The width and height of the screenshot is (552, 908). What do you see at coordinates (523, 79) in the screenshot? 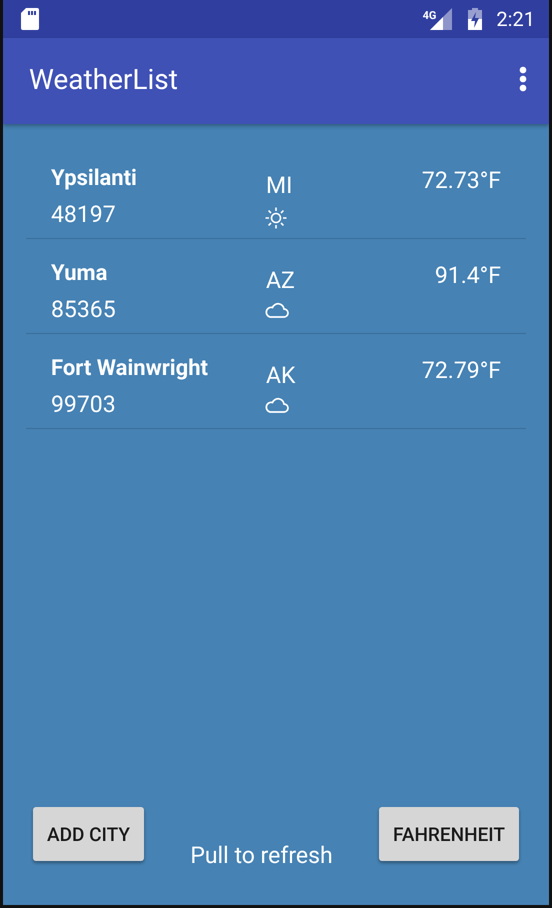
I see `more-options-icon` at bounding box center [523, 79].